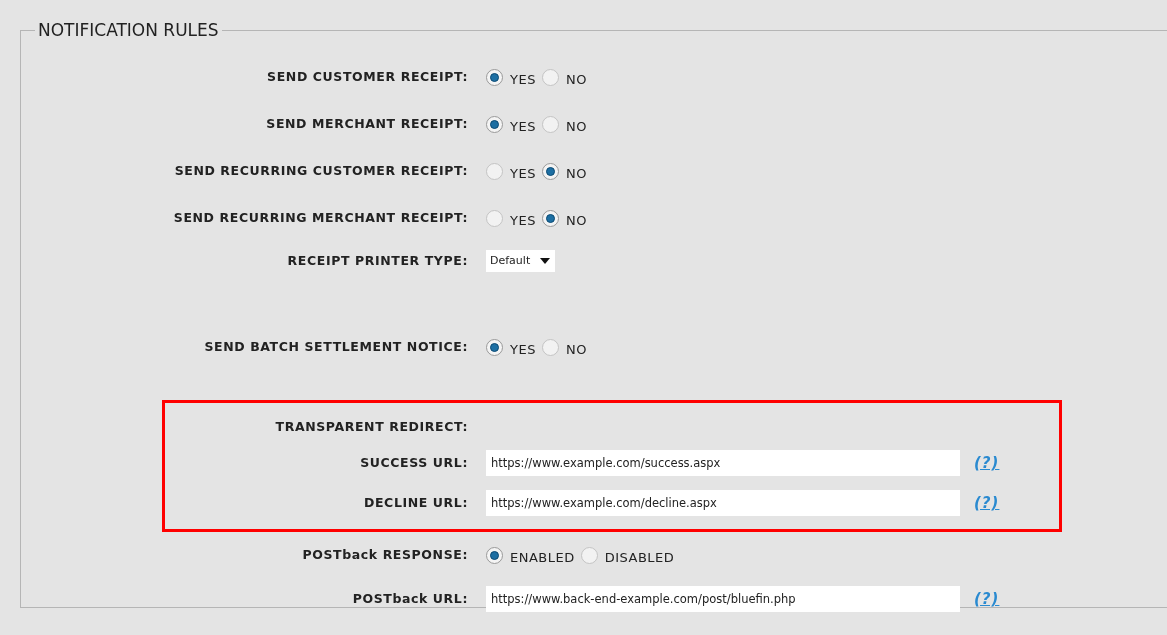  What do you see at coordinates (336, 347) in the screenshot?
I see `field-label: SEND BATCH SETTLEMENT NOTICE:` at bounding box center [336, 347].